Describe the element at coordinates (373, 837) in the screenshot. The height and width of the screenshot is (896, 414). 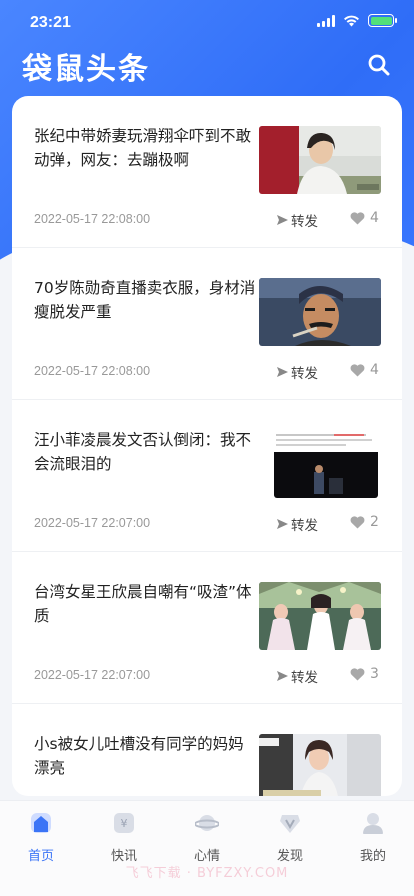
I see `tab-profile: 我的` at that location.